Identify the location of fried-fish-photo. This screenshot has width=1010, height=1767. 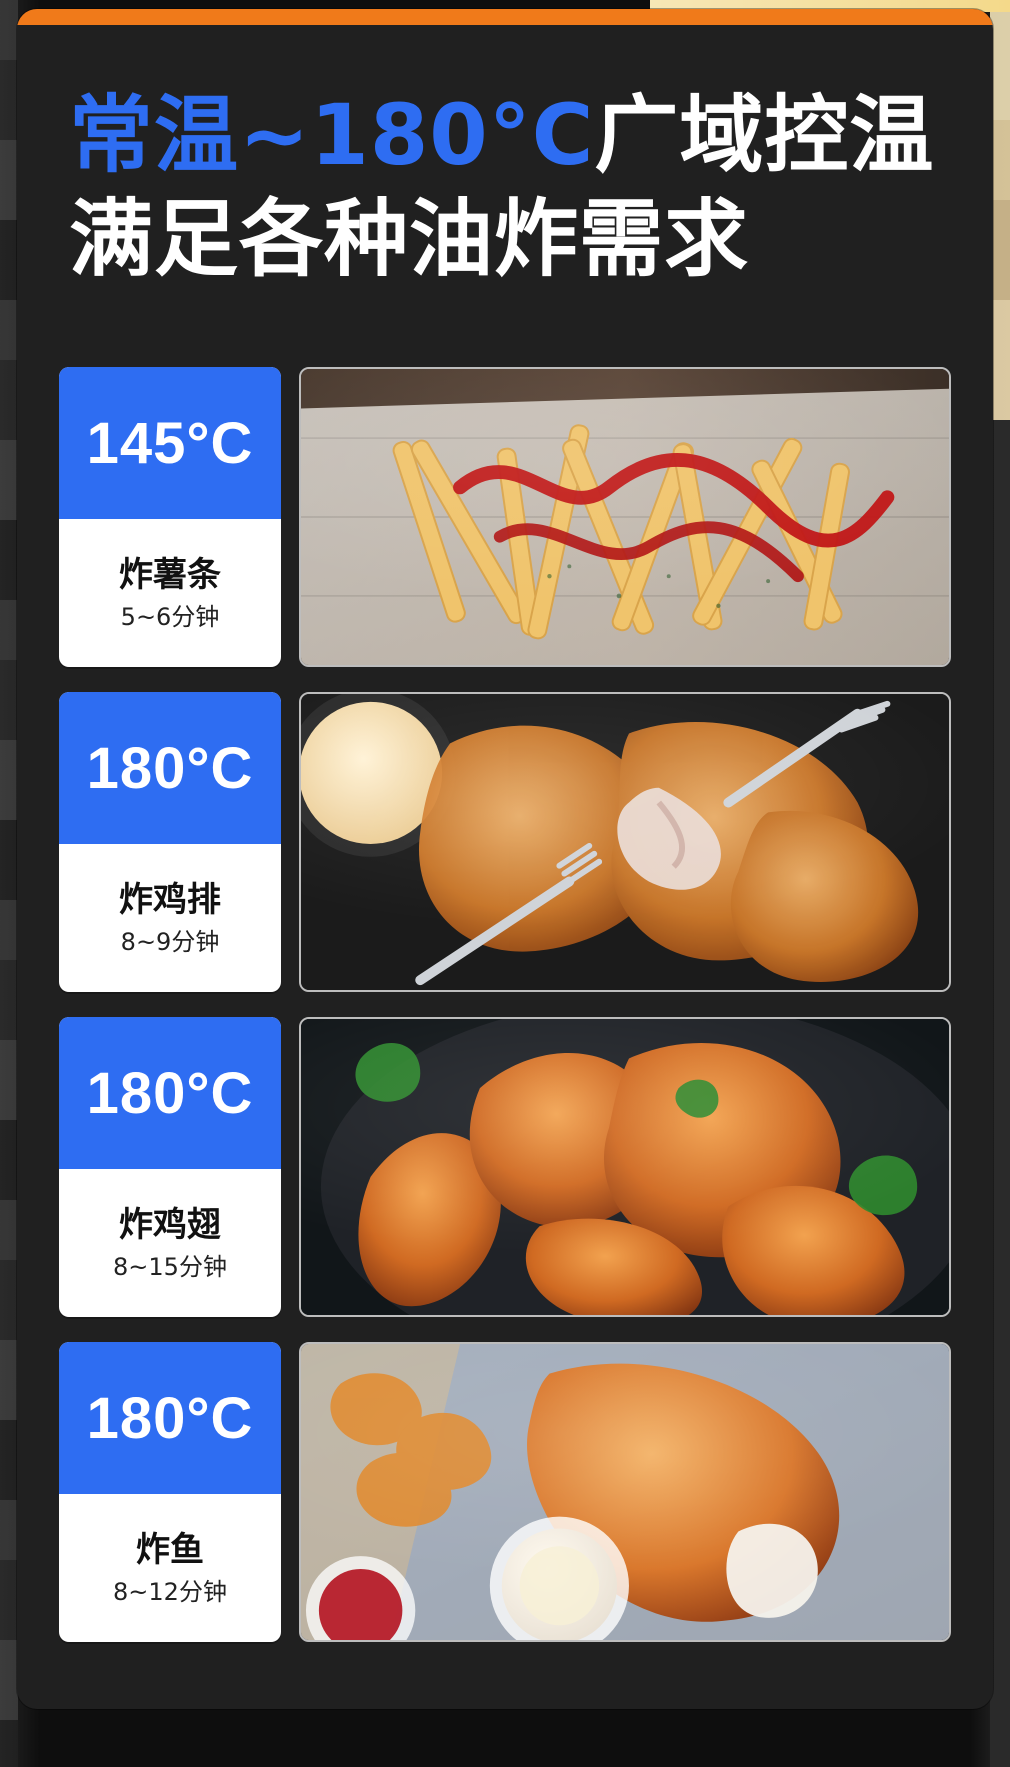
(625, 1492).